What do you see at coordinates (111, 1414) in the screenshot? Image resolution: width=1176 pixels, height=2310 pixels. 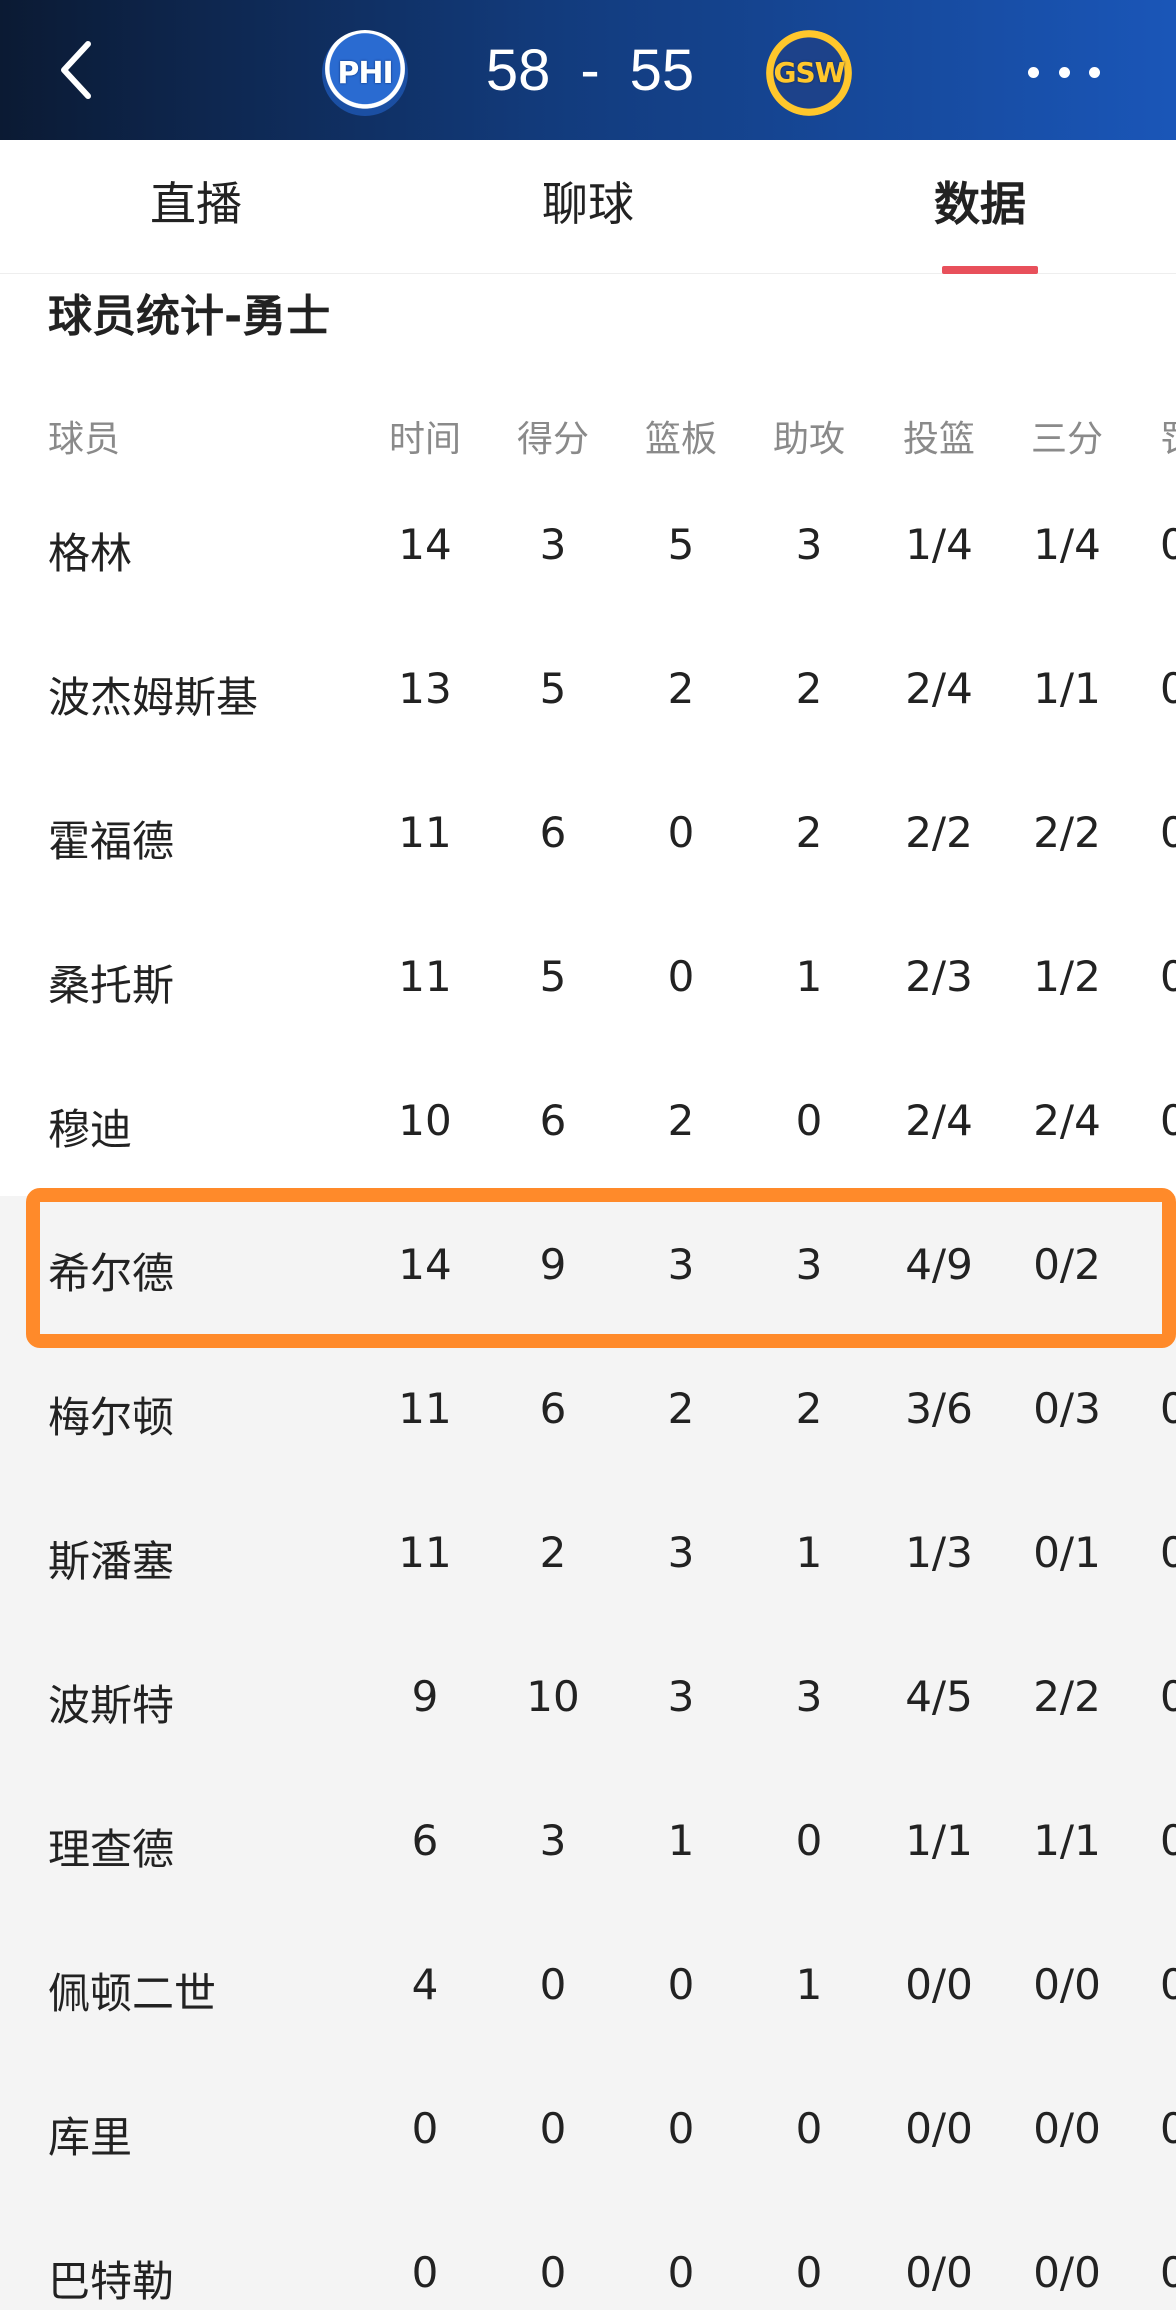 I see `player-name: 梅尔顿` at bounding box center [111, 1414].